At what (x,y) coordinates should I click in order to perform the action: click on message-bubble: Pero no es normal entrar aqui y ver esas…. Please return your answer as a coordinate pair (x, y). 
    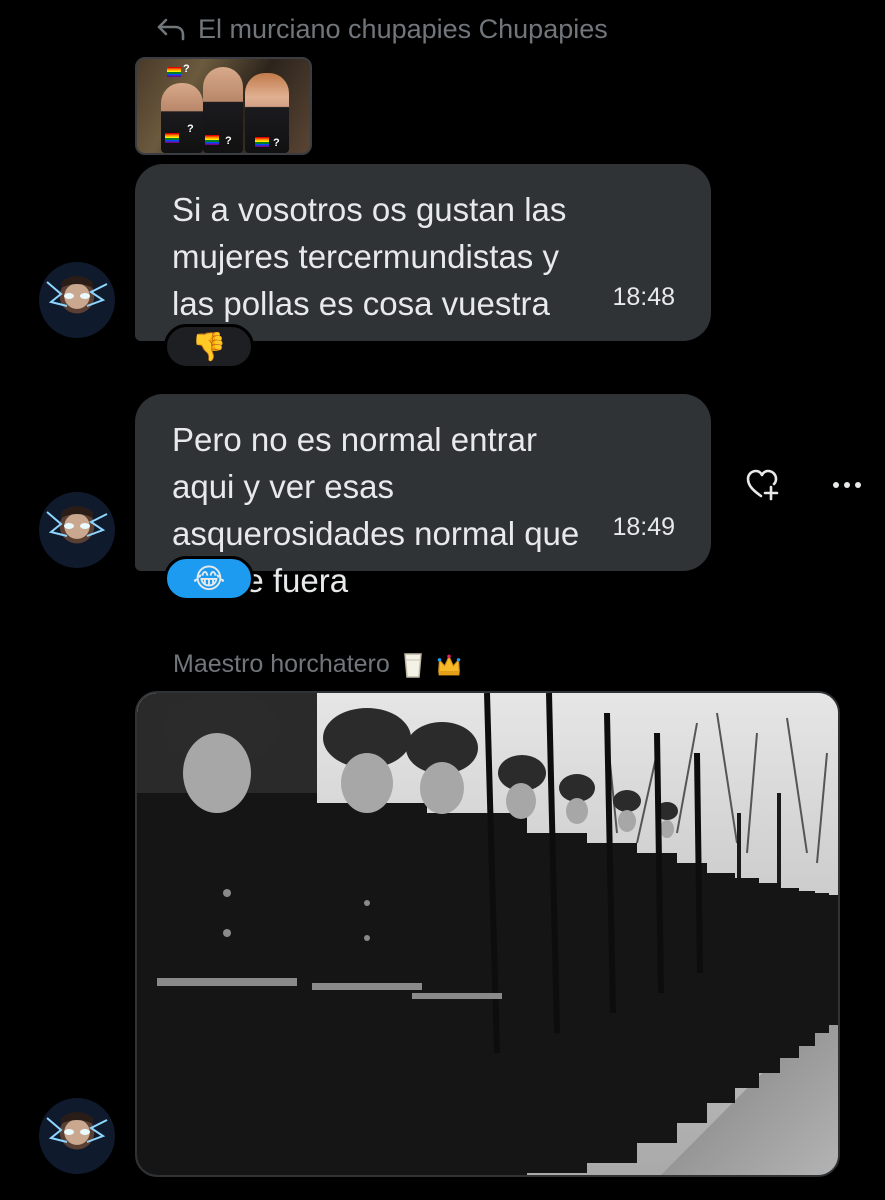
    Looking at the image, I should click on (423, 496).